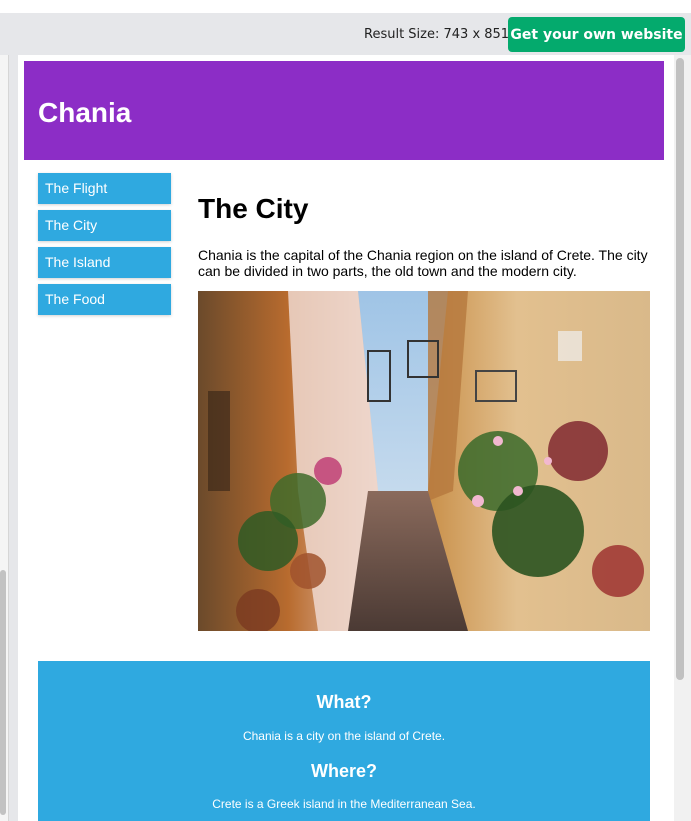  I want to click on menu-item-food: The Food, so click(104, 299).